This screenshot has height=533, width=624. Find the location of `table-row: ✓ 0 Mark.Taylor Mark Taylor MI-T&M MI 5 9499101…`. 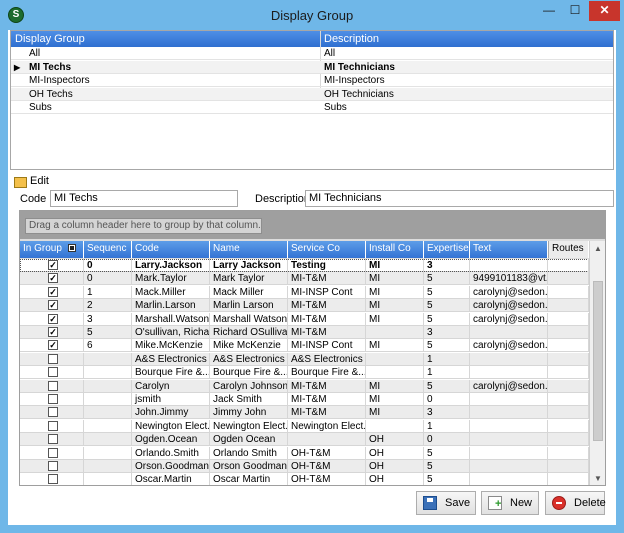

table-row: ✓ 0 Mark.Taylor Mark Taylor MI-T&M MI 5 9499101… is located at coordinates (304, 279).